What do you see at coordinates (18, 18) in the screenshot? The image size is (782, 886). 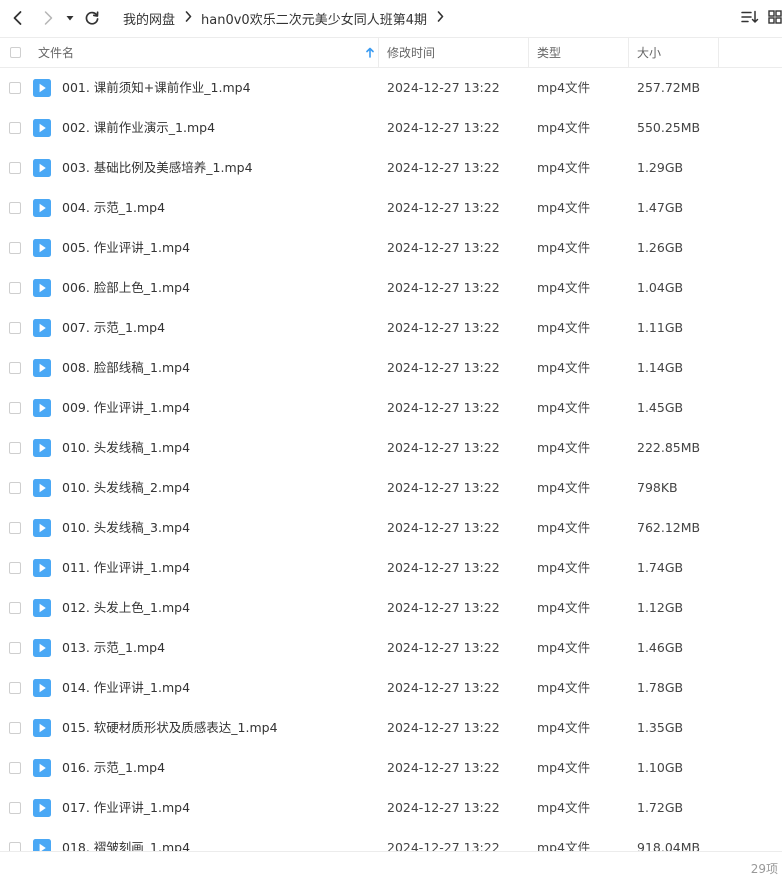 I see `back-button` at bounding box center [18, 18].